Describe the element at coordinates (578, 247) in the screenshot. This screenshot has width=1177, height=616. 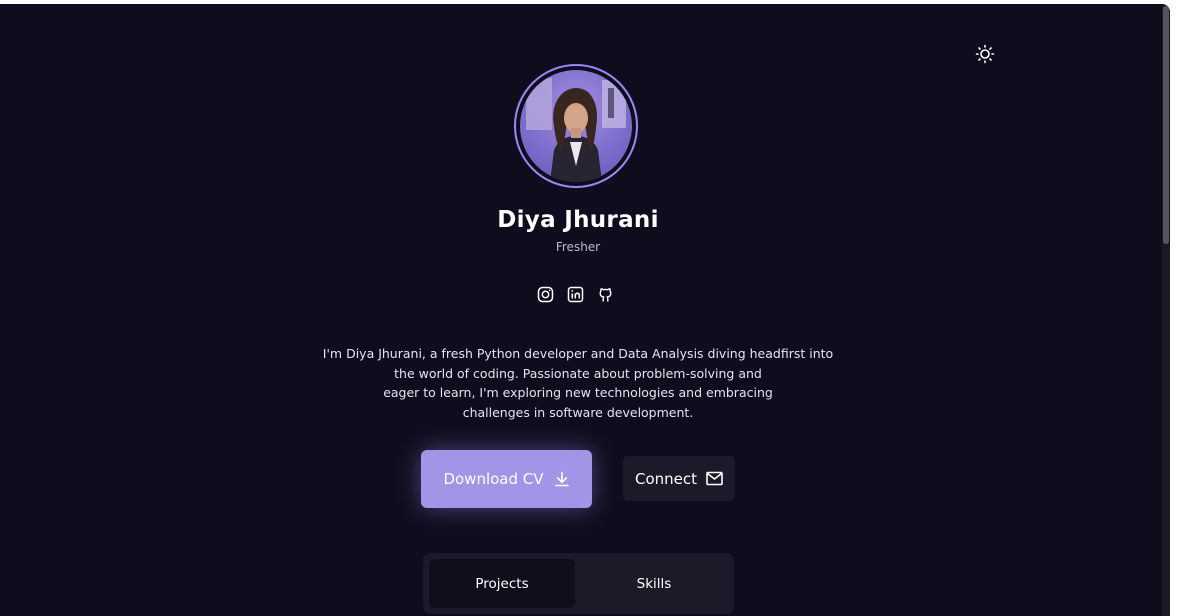
I see `profile-role: Fresher` at that location.